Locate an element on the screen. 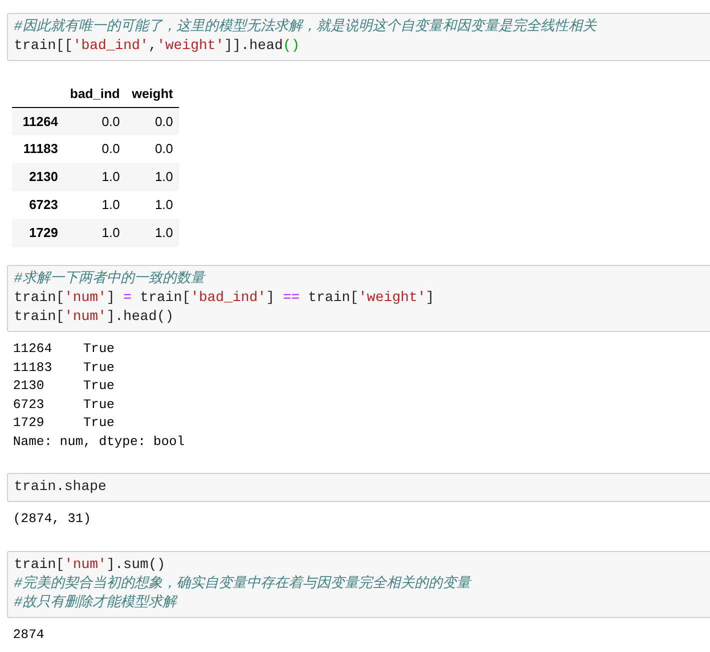  row-index: 11264 is located at coordinates (38, 121).